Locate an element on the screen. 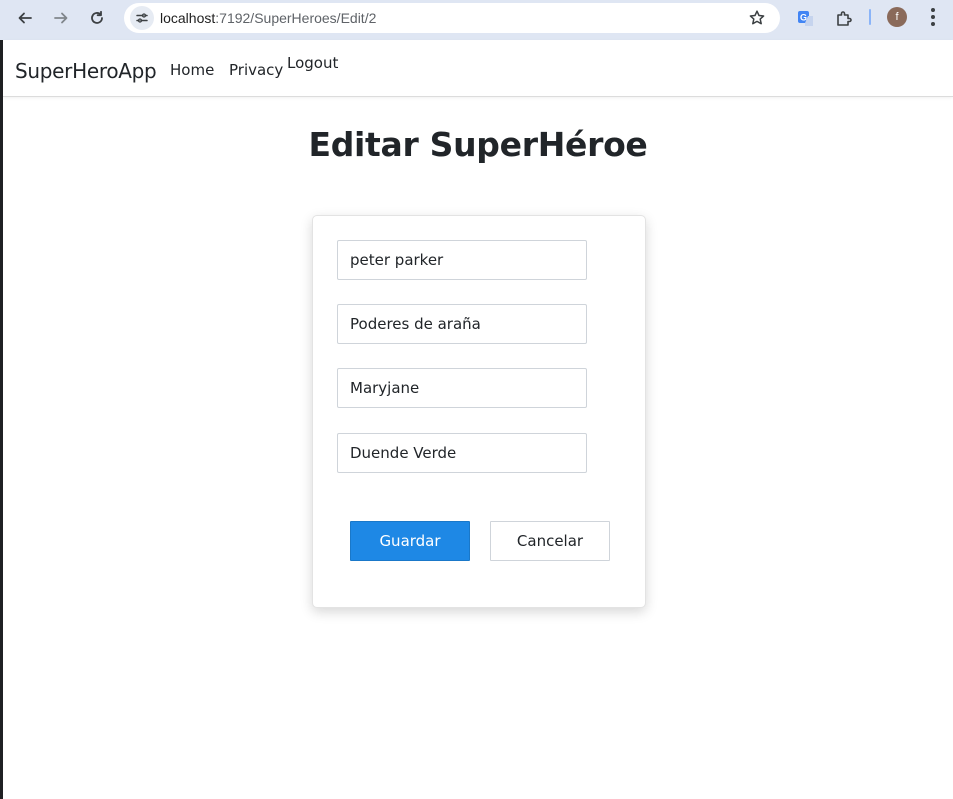 The width and height of the screenshot is (953, 799). powers-field: Poderes de araña is located at coordinates (462, 324).